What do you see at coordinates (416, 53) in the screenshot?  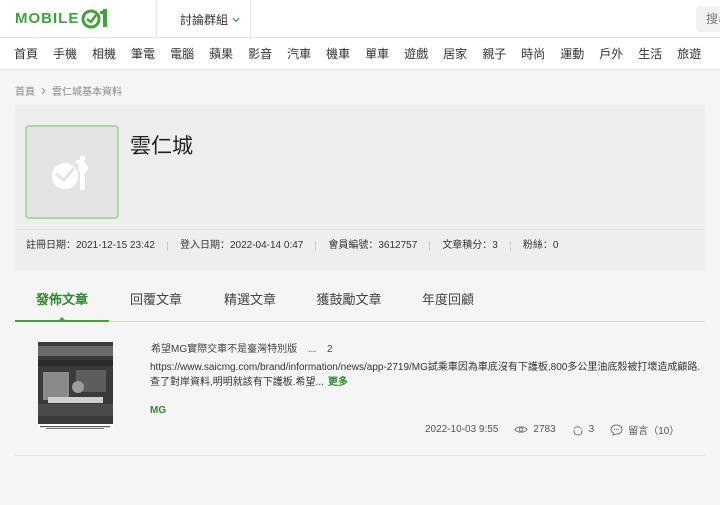 I see `category-link-games: 遊戲` at bounding box center [416, 53].